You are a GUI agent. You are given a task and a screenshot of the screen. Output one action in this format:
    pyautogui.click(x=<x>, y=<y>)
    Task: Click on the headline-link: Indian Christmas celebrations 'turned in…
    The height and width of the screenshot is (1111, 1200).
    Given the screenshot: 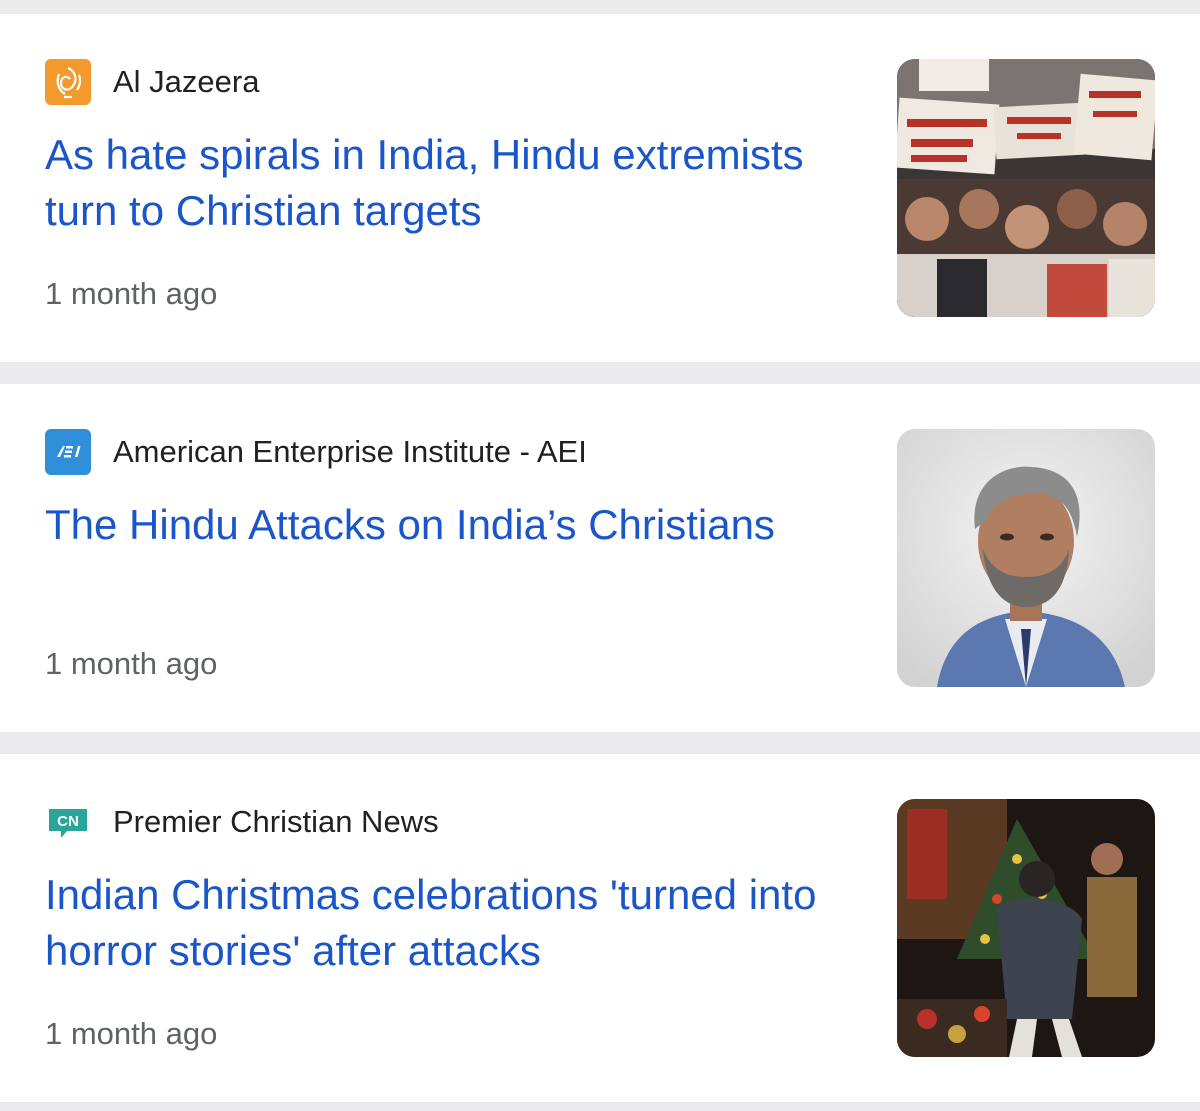 What is the action you would take?
    pyautogui.click(x=445, y=923)
    